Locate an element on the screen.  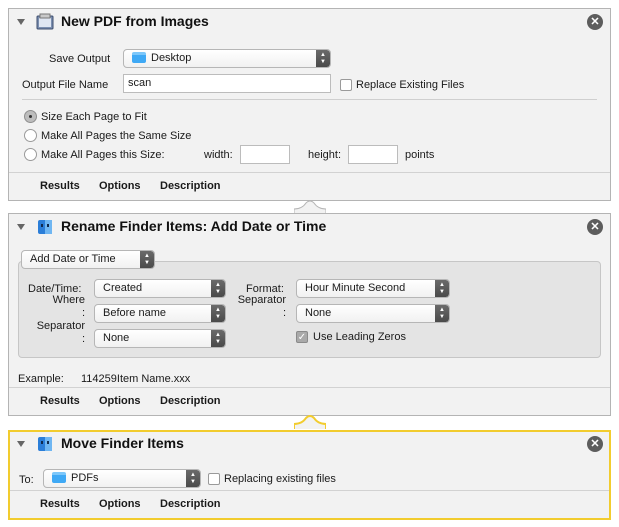
where-popup: Before name ▲ ▼ is located at coordinates (160, 313).